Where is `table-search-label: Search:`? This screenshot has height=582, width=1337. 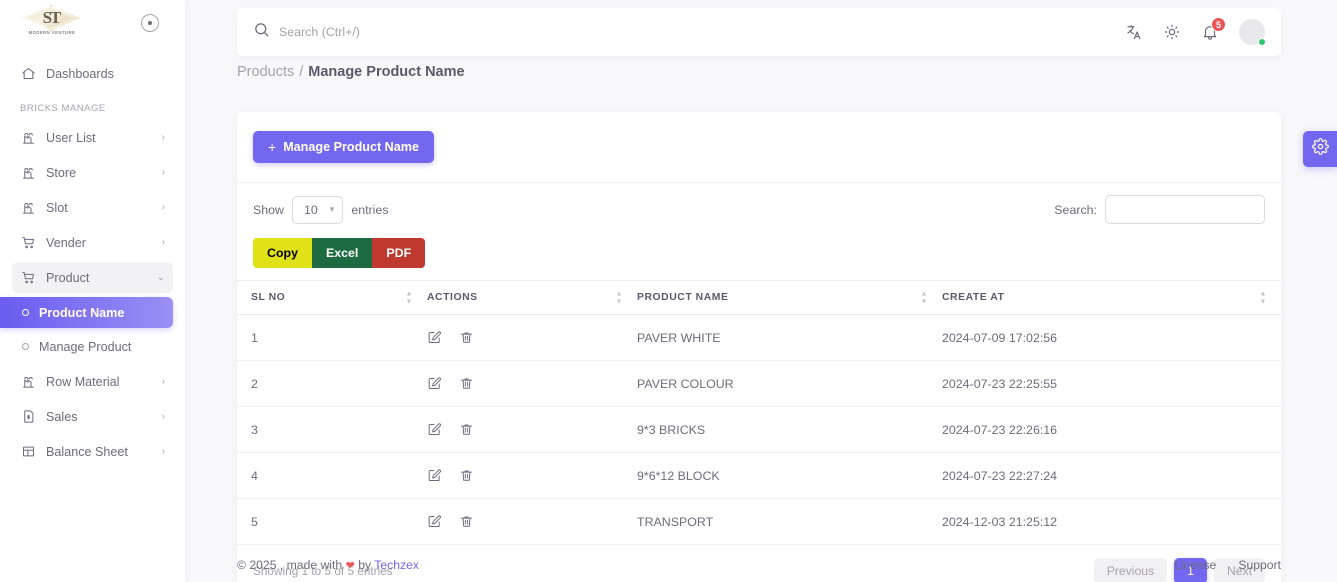
table-search-label: Search: is located at coordinates (1075, 209).